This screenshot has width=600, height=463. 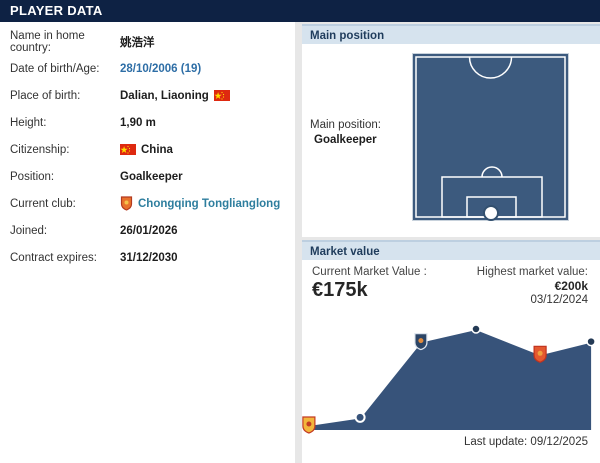 I want to click on main-position-text: Main position: Goalkeeper, so click(x=345, y=133).